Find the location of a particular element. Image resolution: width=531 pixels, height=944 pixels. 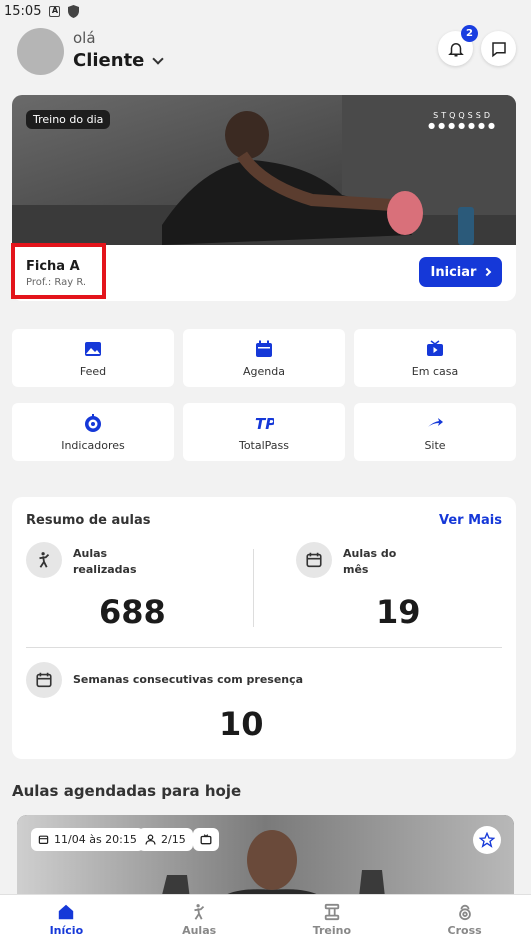

classes-month-label-line2: mês is located at coordinates (356, 569).